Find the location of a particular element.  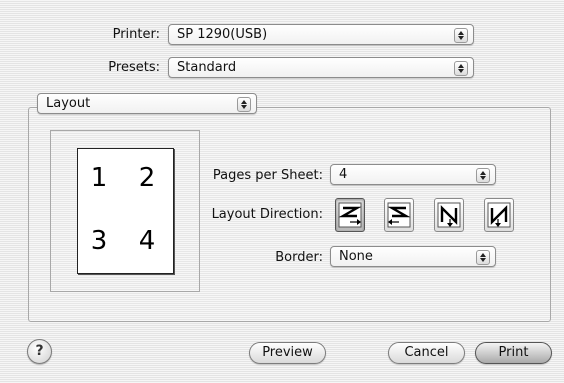

printer-label: Printer: is located at coordinates (136, 34).